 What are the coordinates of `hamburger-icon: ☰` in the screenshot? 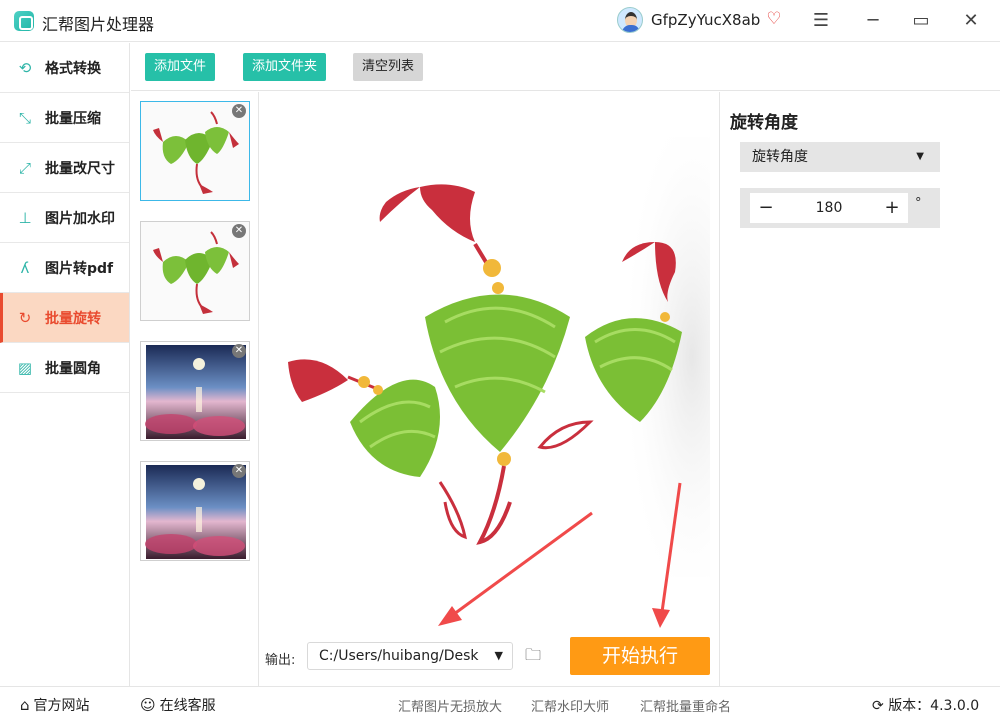 It's located at (821, 21).